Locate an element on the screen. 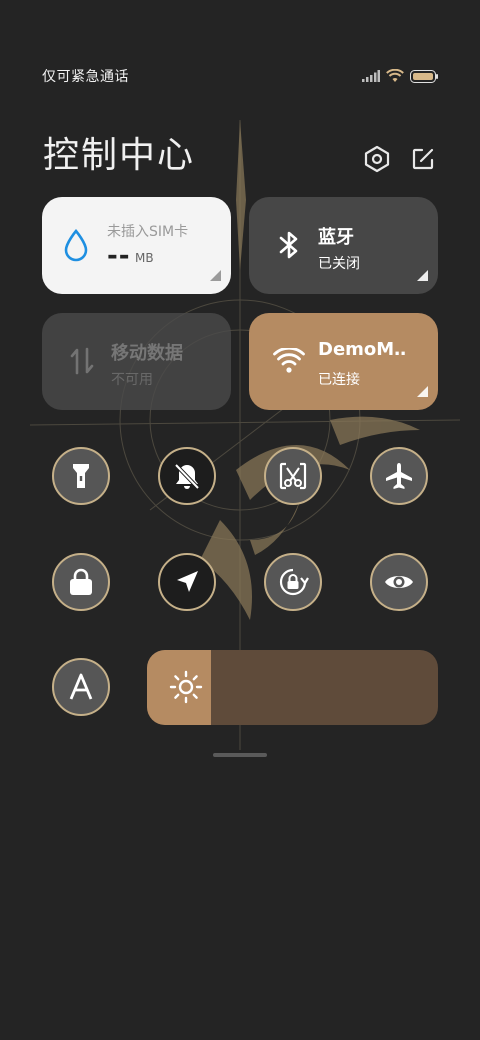 This screenshot has width=480, height=1040. lock-icon is located at coordinates (81, 581).